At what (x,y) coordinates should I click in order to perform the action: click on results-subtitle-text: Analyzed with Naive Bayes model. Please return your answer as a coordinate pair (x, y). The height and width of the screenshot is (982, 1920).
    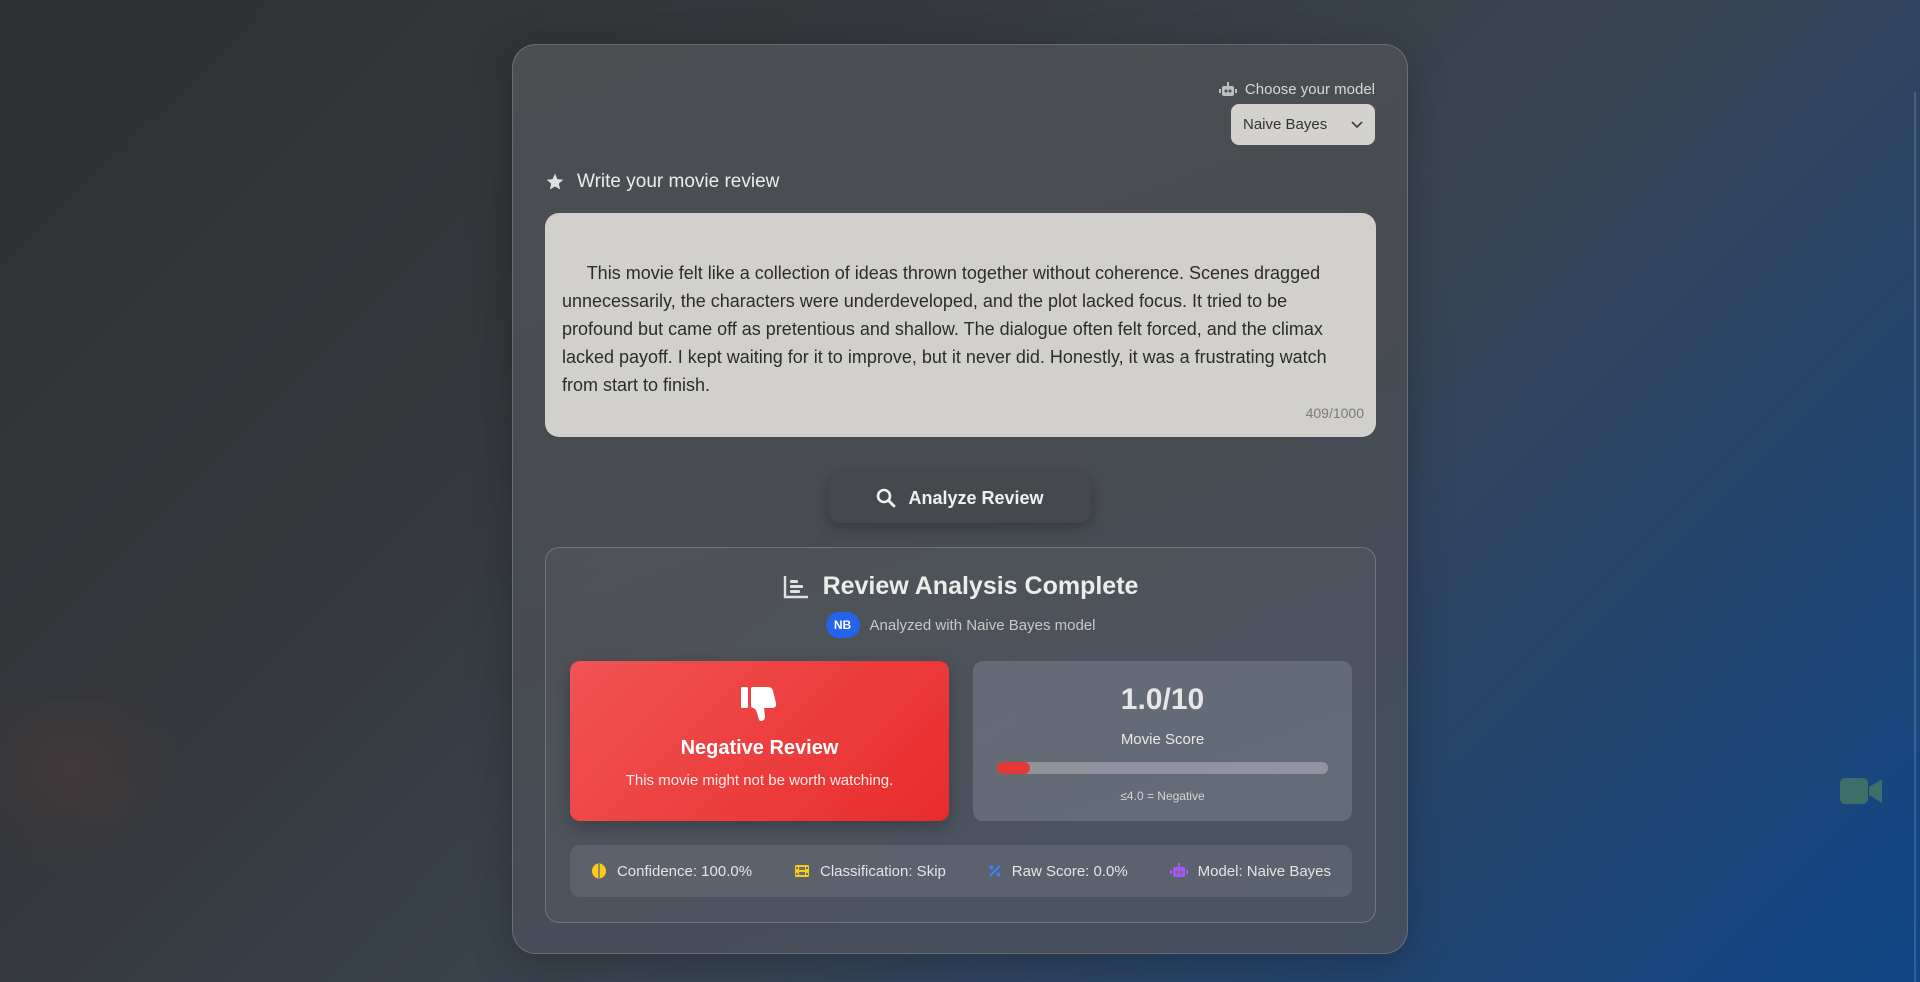
    Looking at the image, I should click on (982, 625).